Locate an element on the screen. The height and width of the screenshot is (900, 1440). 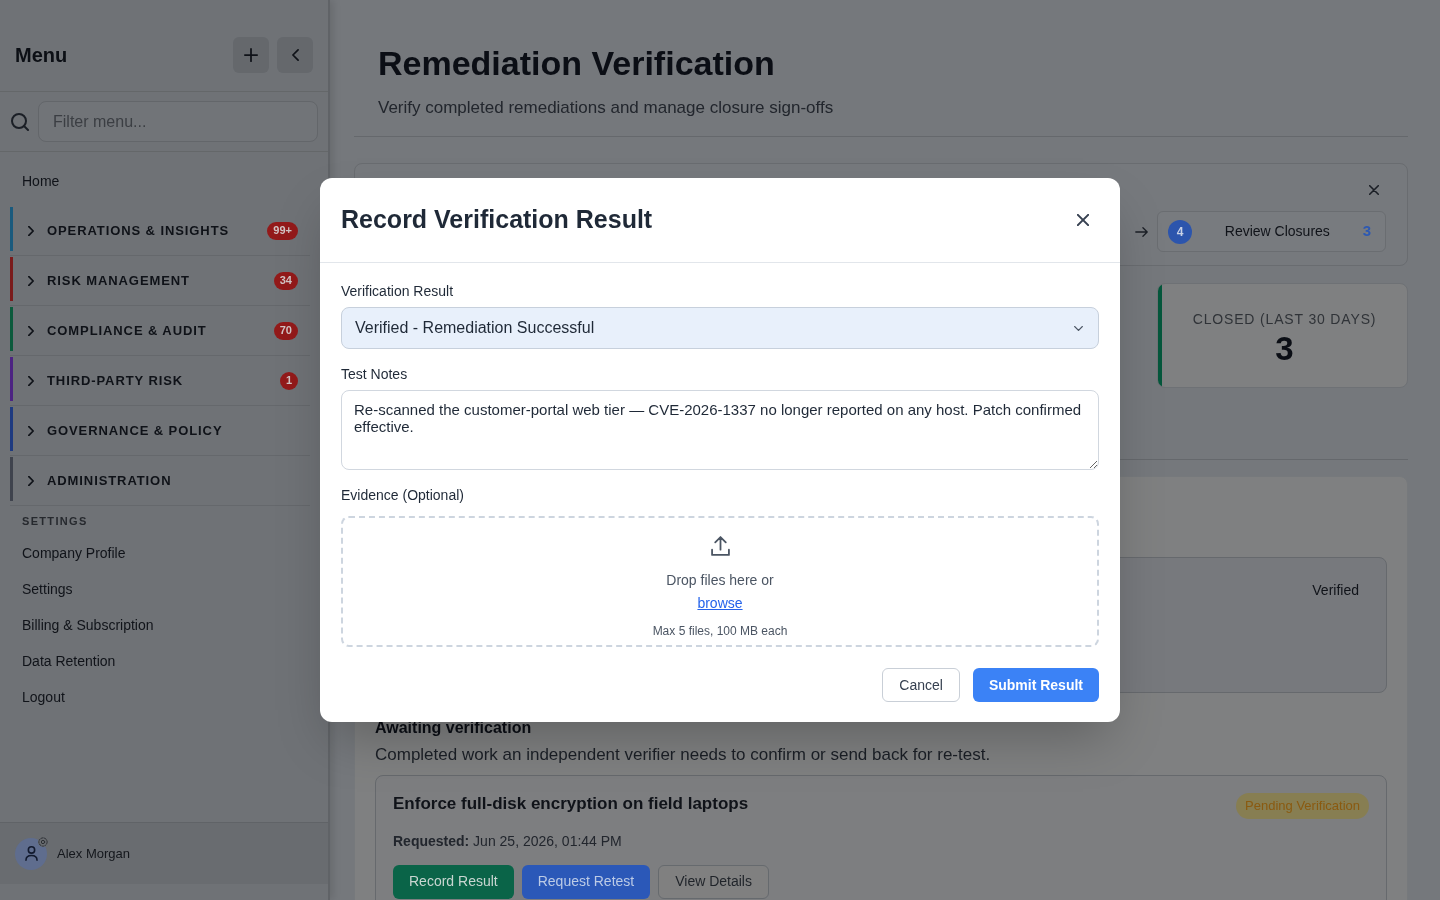
step-count: 3 is located at coordinates (1367, 231).